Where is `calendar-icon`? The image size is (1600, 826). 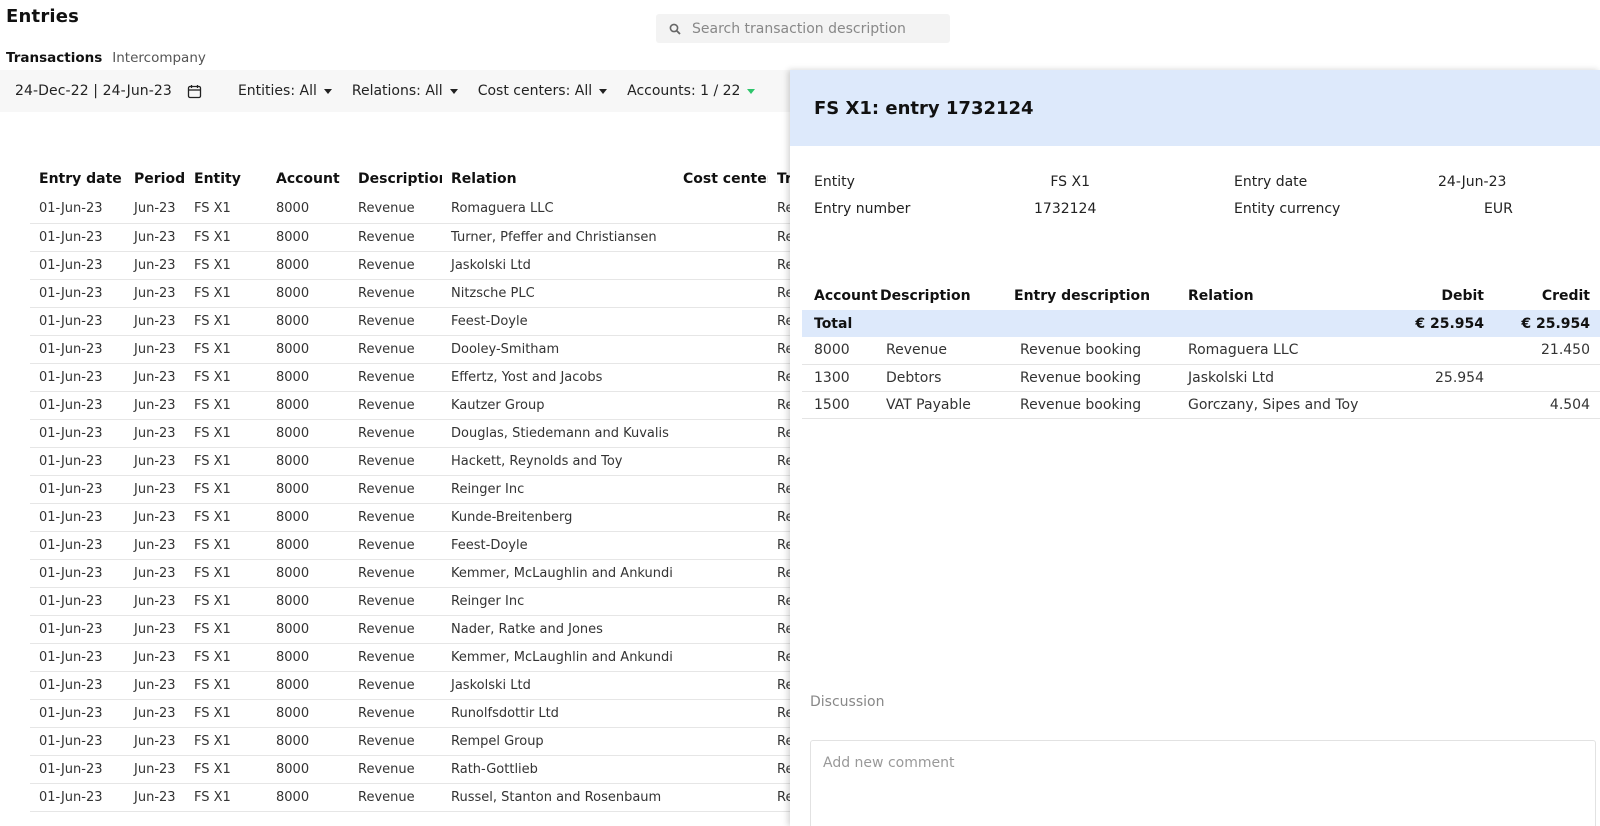
calendar-icon is located at coordinates (195, 91).